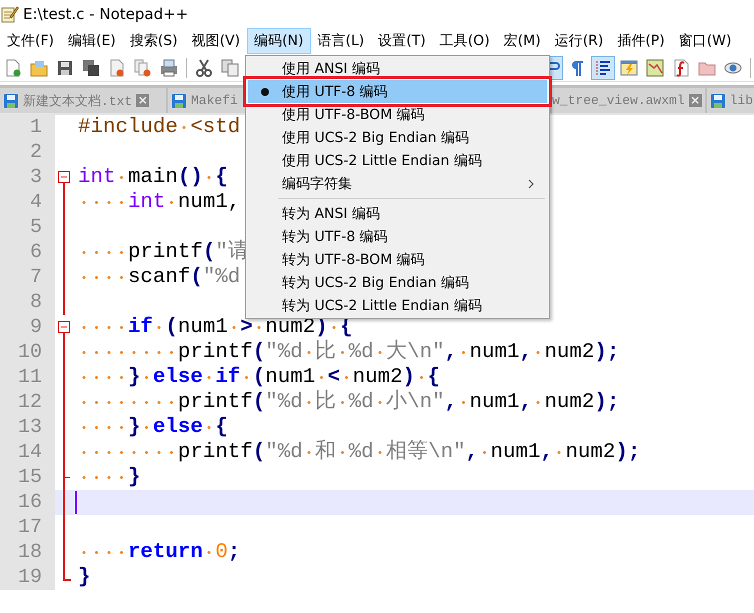 The height and width of the screenshot is (613, 754). Describe the element at coordinates (27, 377) in the screenshot. I see `line-number: 11` at that location.